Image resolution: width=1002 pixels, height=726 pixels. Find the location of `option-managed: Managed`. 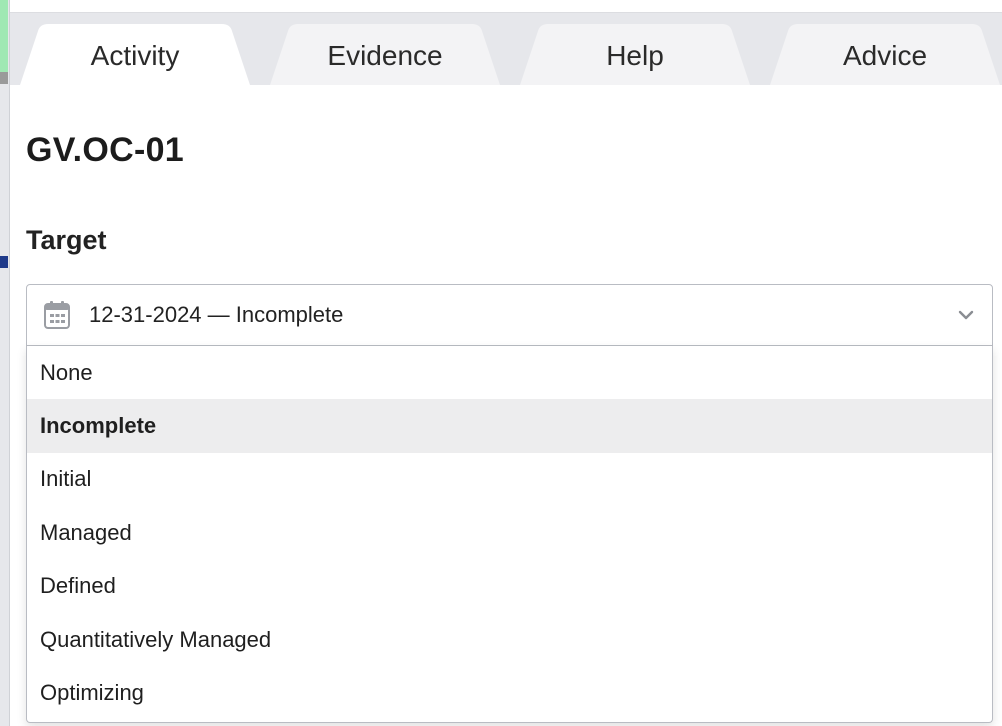

option-managed: Managed is located at coordinates (509, 533).